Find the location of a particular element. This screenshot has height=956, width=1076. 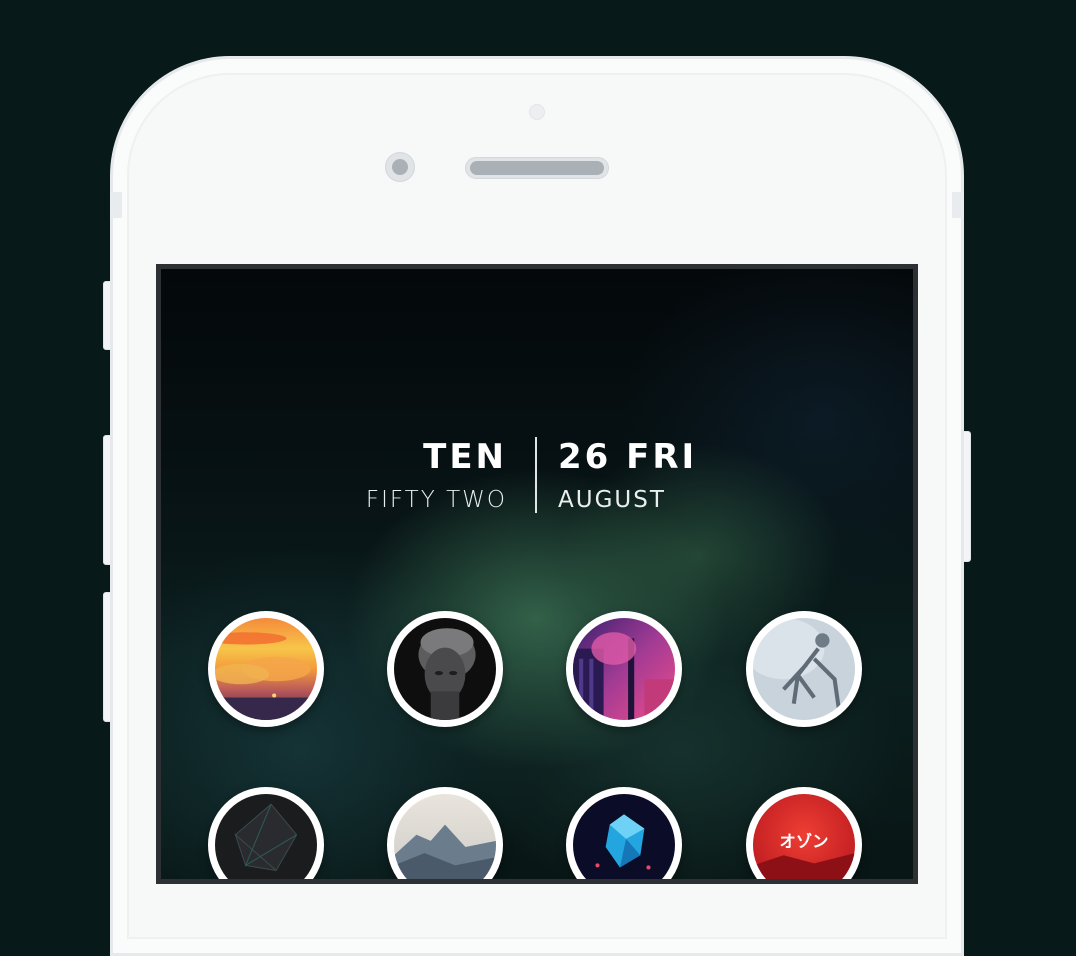

app-statue is located at coordinates (445, 669).